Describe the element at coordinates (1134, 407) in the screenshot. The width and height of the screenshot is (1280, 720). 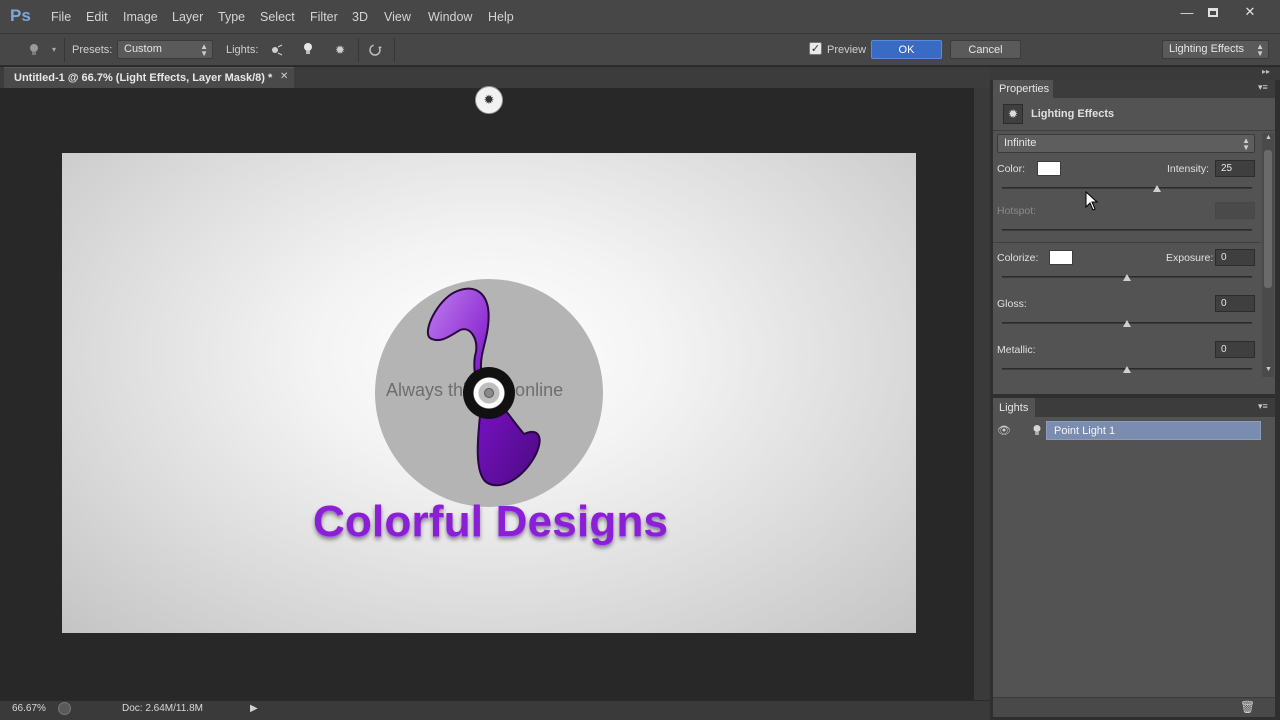
I see `lights-header` at that location.